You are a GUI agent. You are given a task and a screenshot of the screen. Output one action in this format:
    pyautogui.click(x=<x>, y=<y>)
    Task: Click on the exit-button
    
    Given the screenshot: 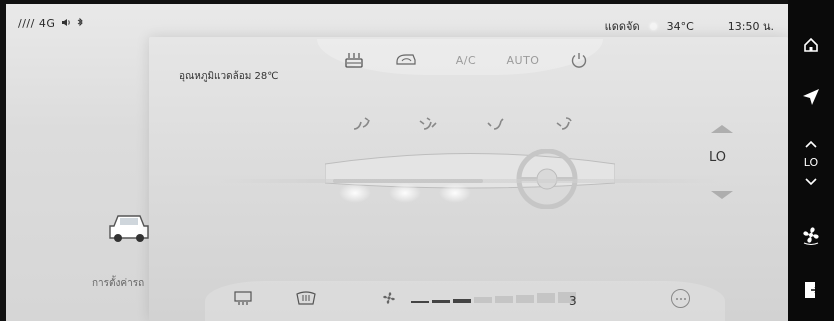 What is the action you would take?
    pyautogui.click(x=811, y=290)
    